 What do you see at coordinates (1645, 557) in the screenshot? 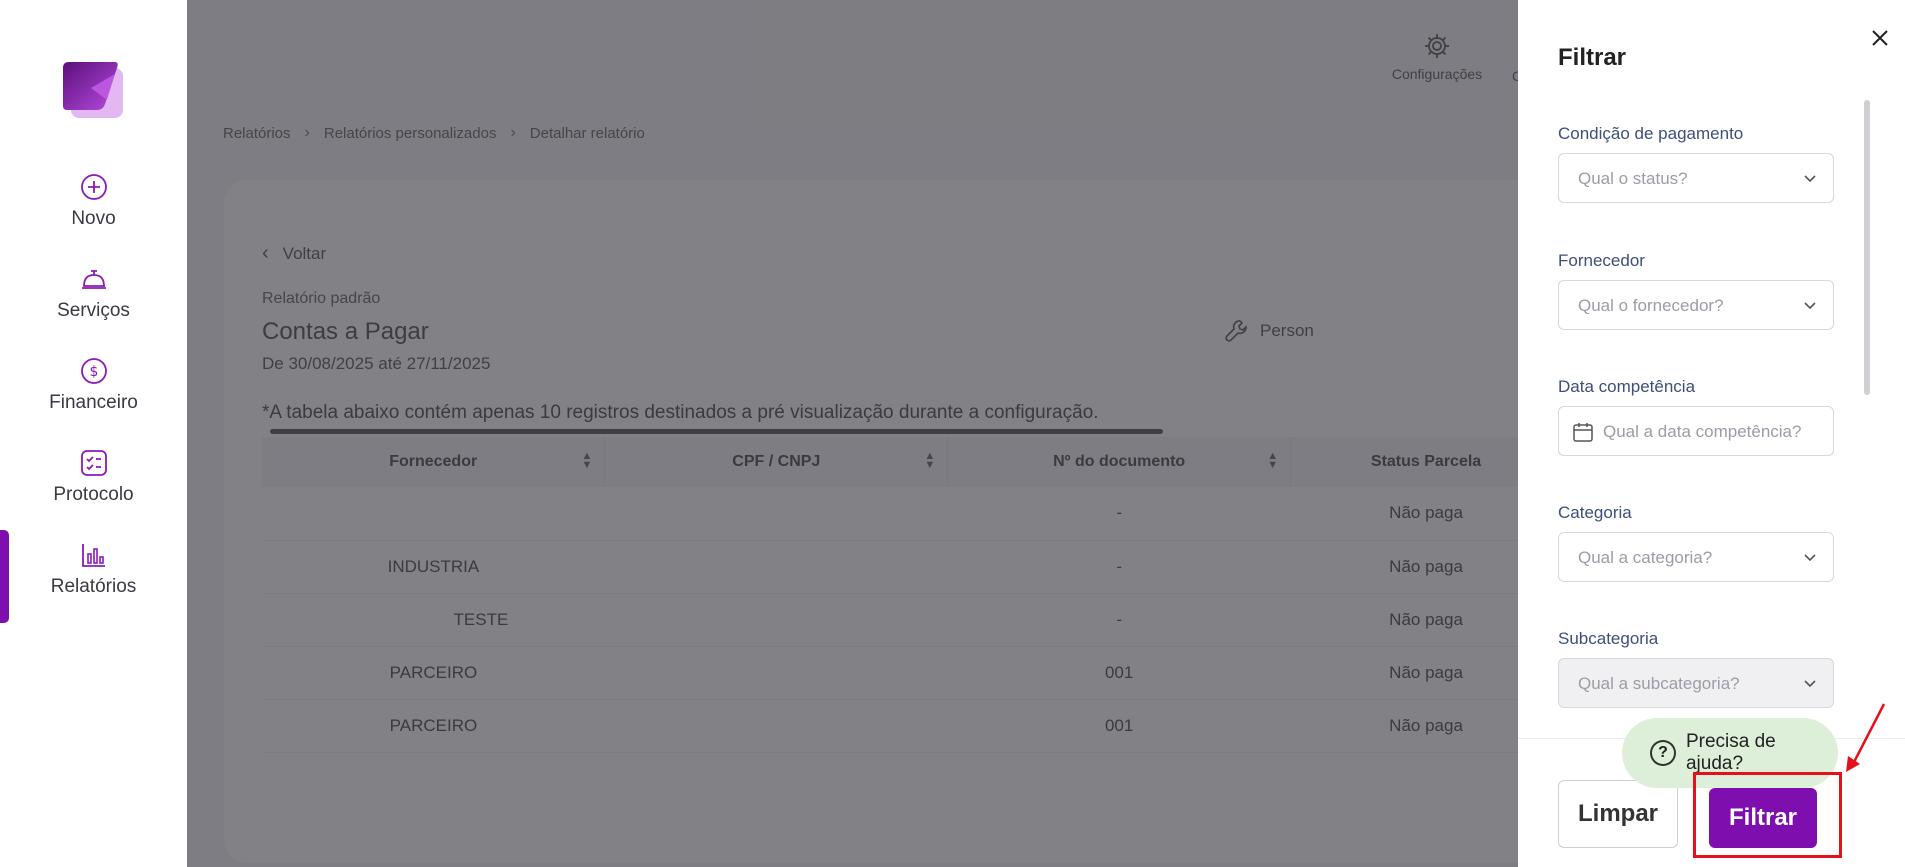
I see `select-placeholder: Qual a categoria?` at bounding box center [1645, 557].